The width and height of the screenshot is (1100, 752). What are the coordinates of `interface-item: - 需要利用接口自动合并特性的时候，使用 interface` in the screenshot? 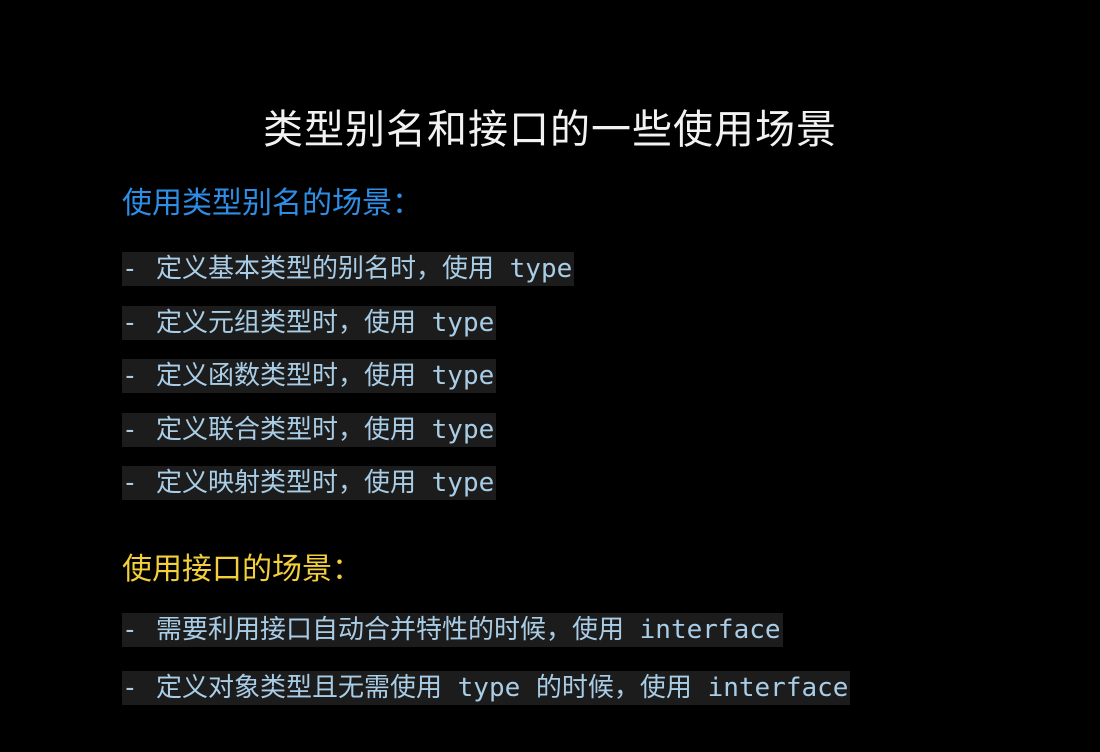 It's located at (452, 630).